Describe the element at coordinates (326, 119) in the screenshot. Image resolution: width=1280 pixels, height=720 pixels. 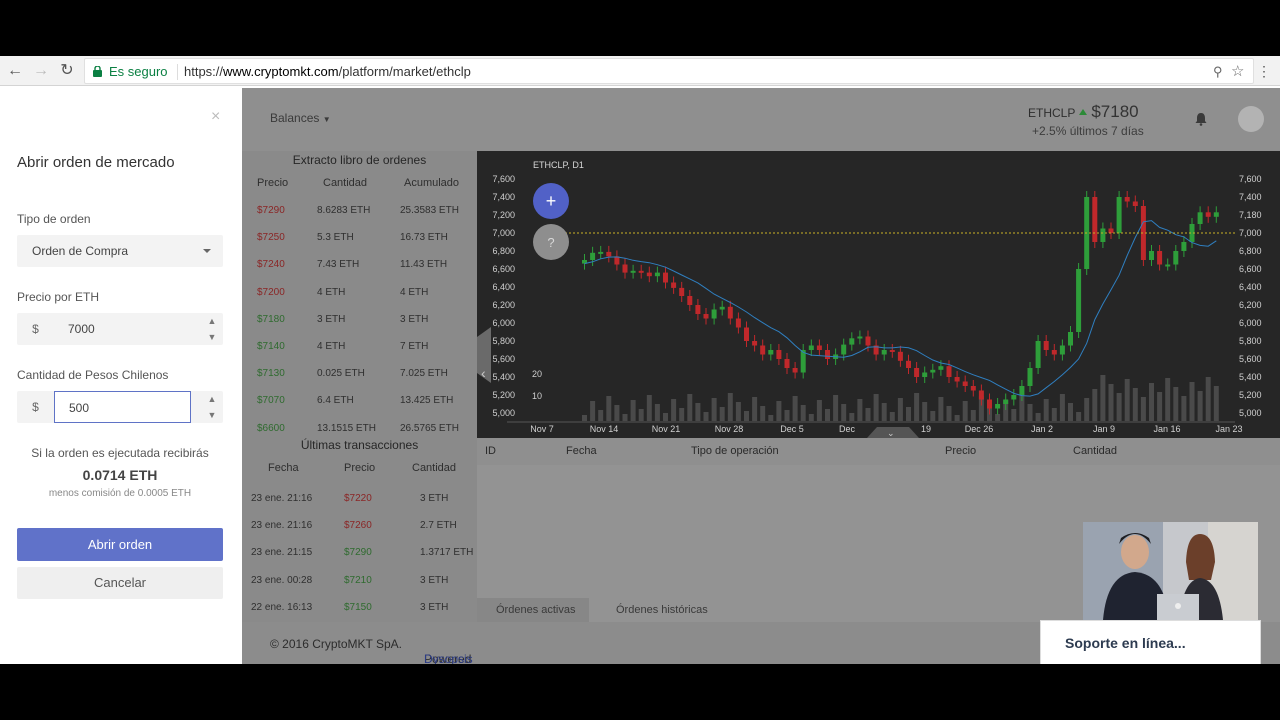
I see `chevron-down-icon: ▼` at that location.